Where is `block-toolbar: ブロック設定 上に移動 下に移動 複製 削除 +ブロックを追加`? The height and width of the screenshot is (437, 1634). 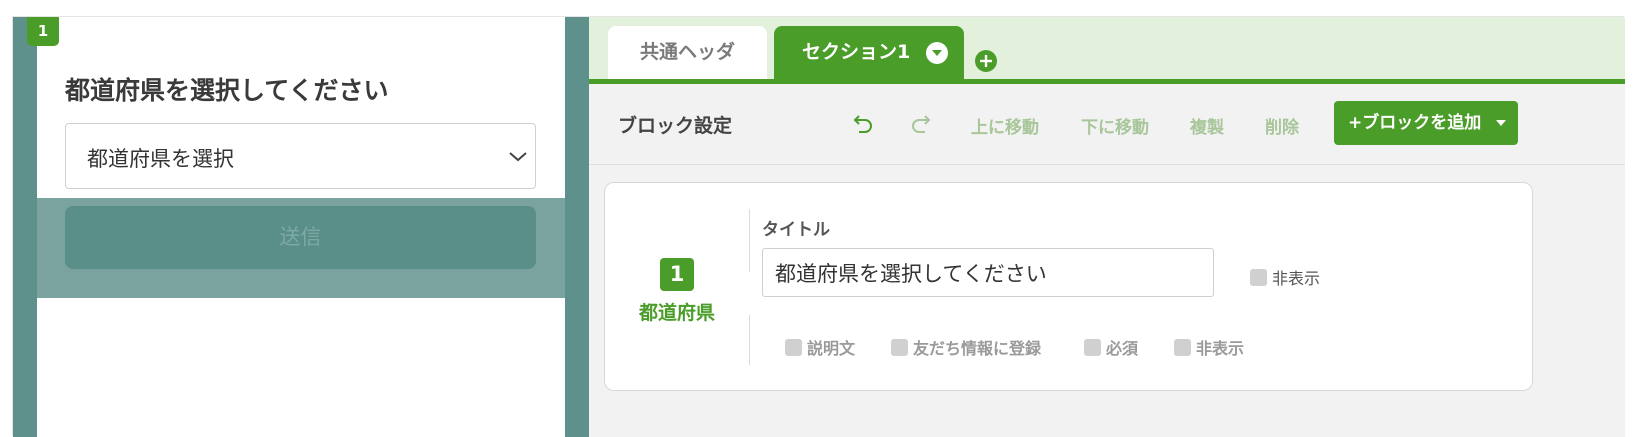 block-toolbar: ブロック設定 上に移動 下に移動 複製 削除 +ブロックを追加 is located at coordinates (1107, 124).